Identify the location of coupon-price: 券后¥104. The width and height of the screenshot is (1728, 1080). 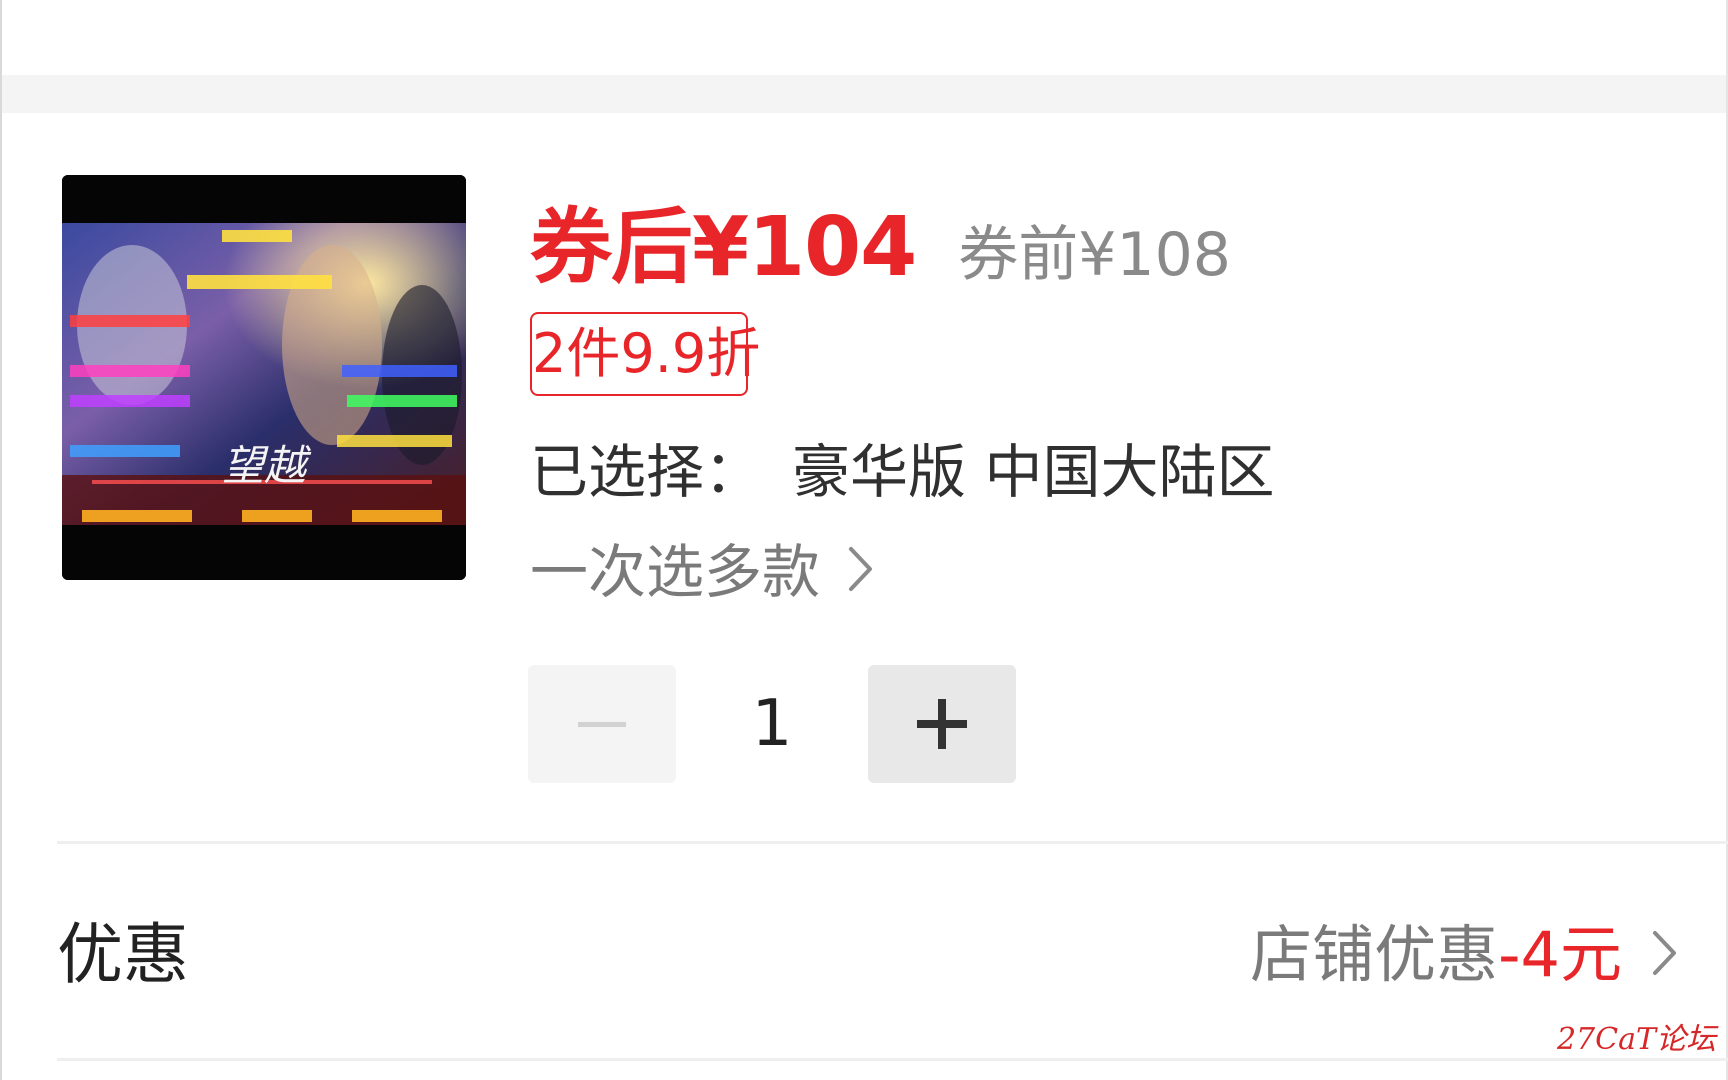
(723, 247).